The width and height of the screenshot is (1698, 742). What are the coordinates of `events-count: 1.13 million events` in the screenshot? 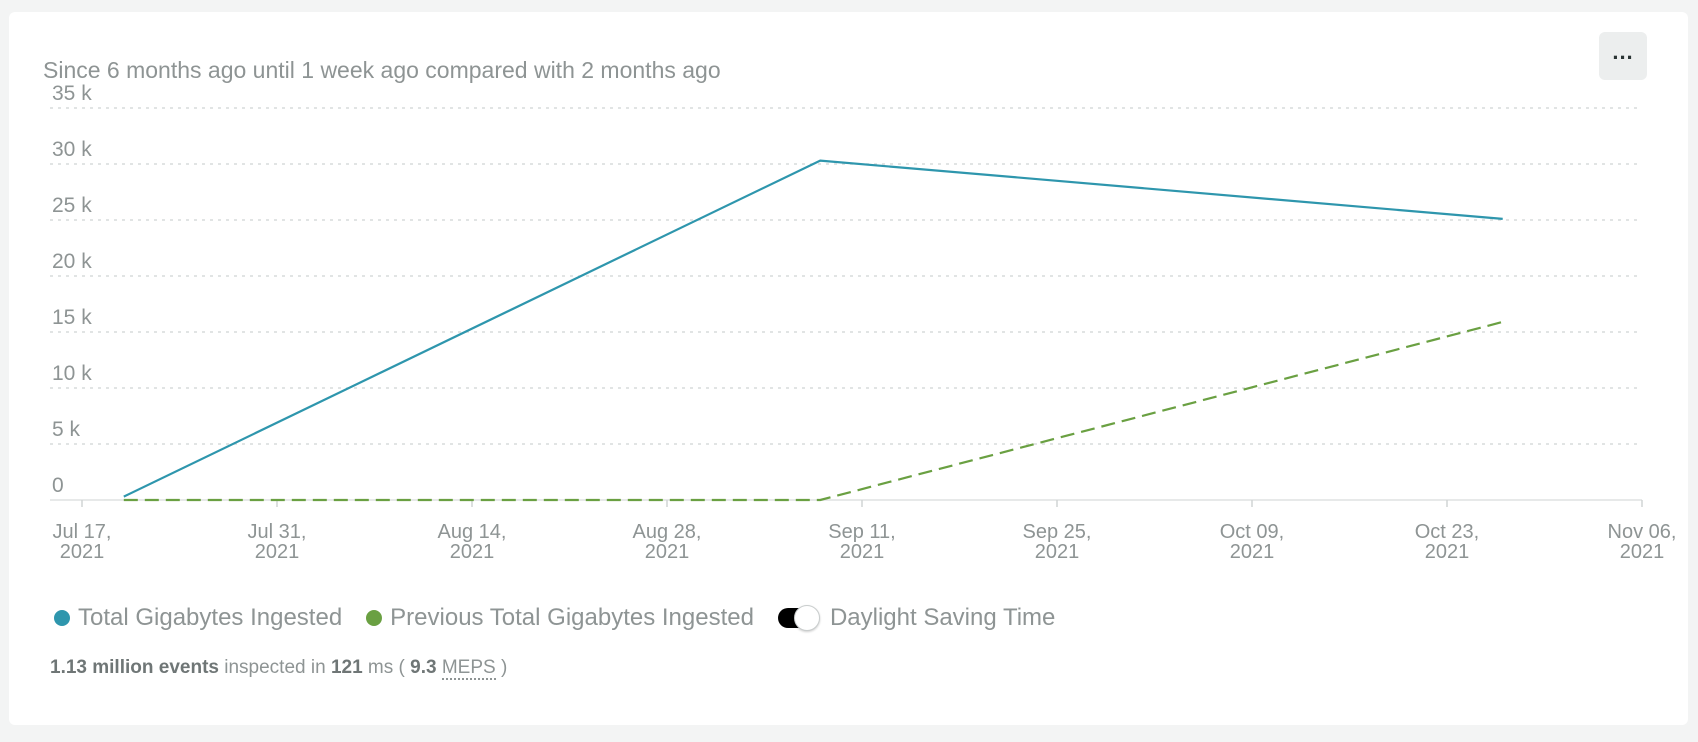 It's located at (134, 667).